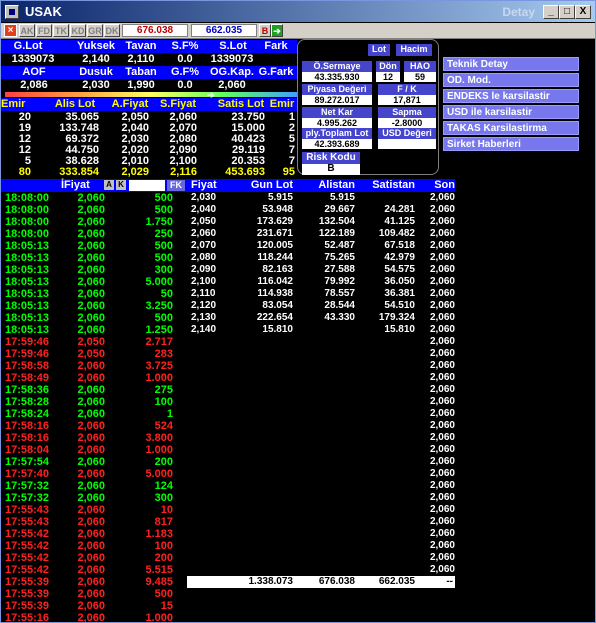  I want to click on link-od-mod: OD. Mod., so click(511, 80).